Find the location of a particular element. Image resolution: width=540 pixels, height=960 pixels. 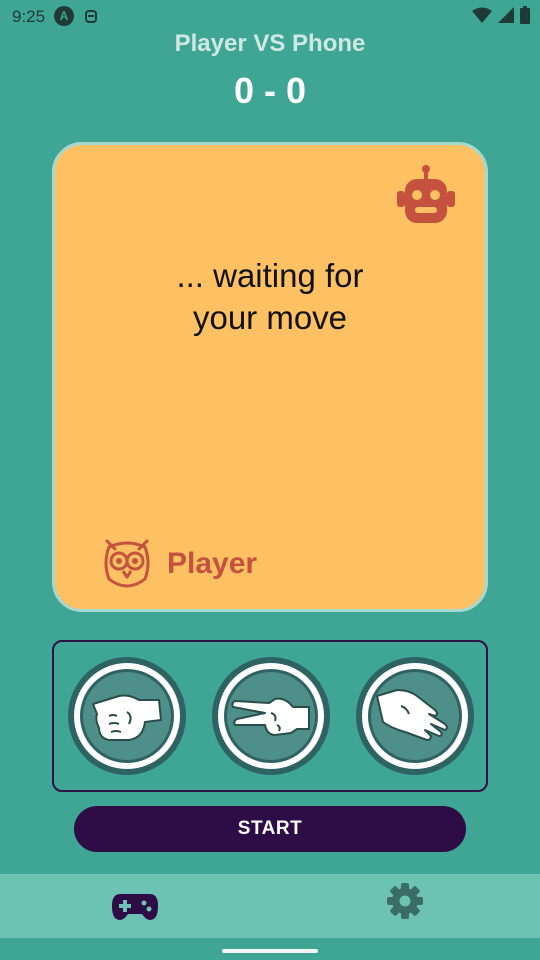

gesture-handle is located at coordinates (270, 951).